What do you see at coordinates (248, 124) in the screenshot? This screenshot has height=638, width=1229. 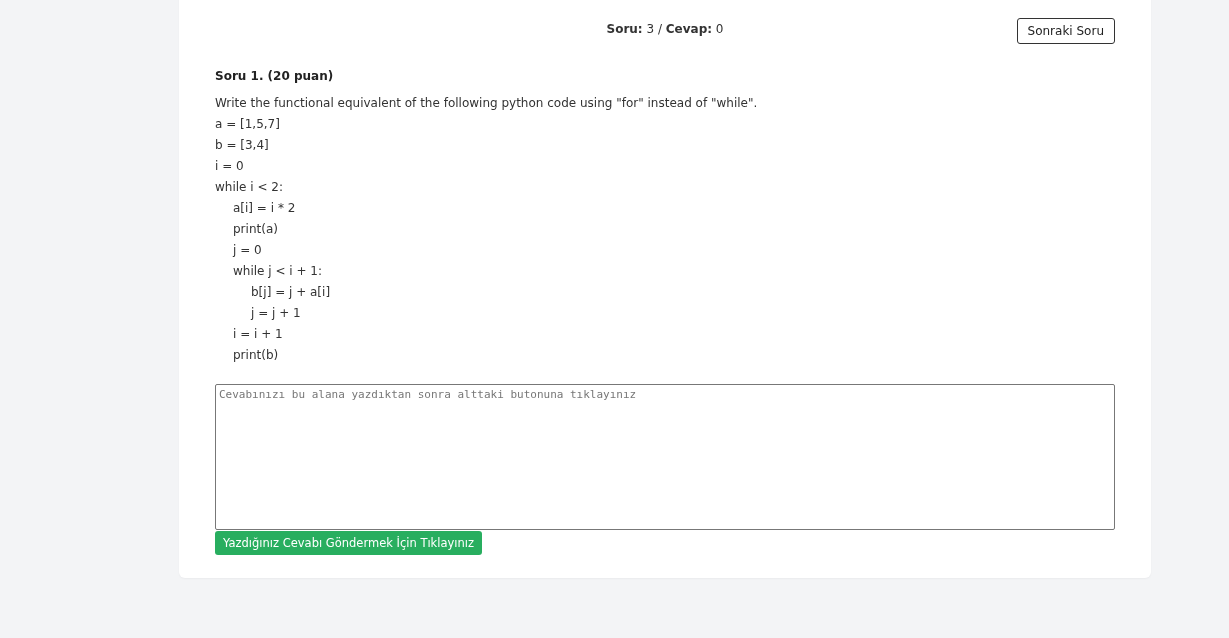 I see `code-line: a = [1,5,7]` at bounding box center [248, 124].